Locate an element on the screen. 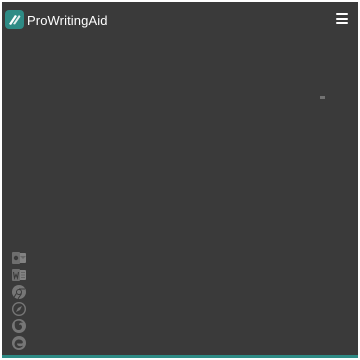 The width and height of the screenshot is (360, 360). prowritingaid-logo-icon is located at coordinates (14, 19).